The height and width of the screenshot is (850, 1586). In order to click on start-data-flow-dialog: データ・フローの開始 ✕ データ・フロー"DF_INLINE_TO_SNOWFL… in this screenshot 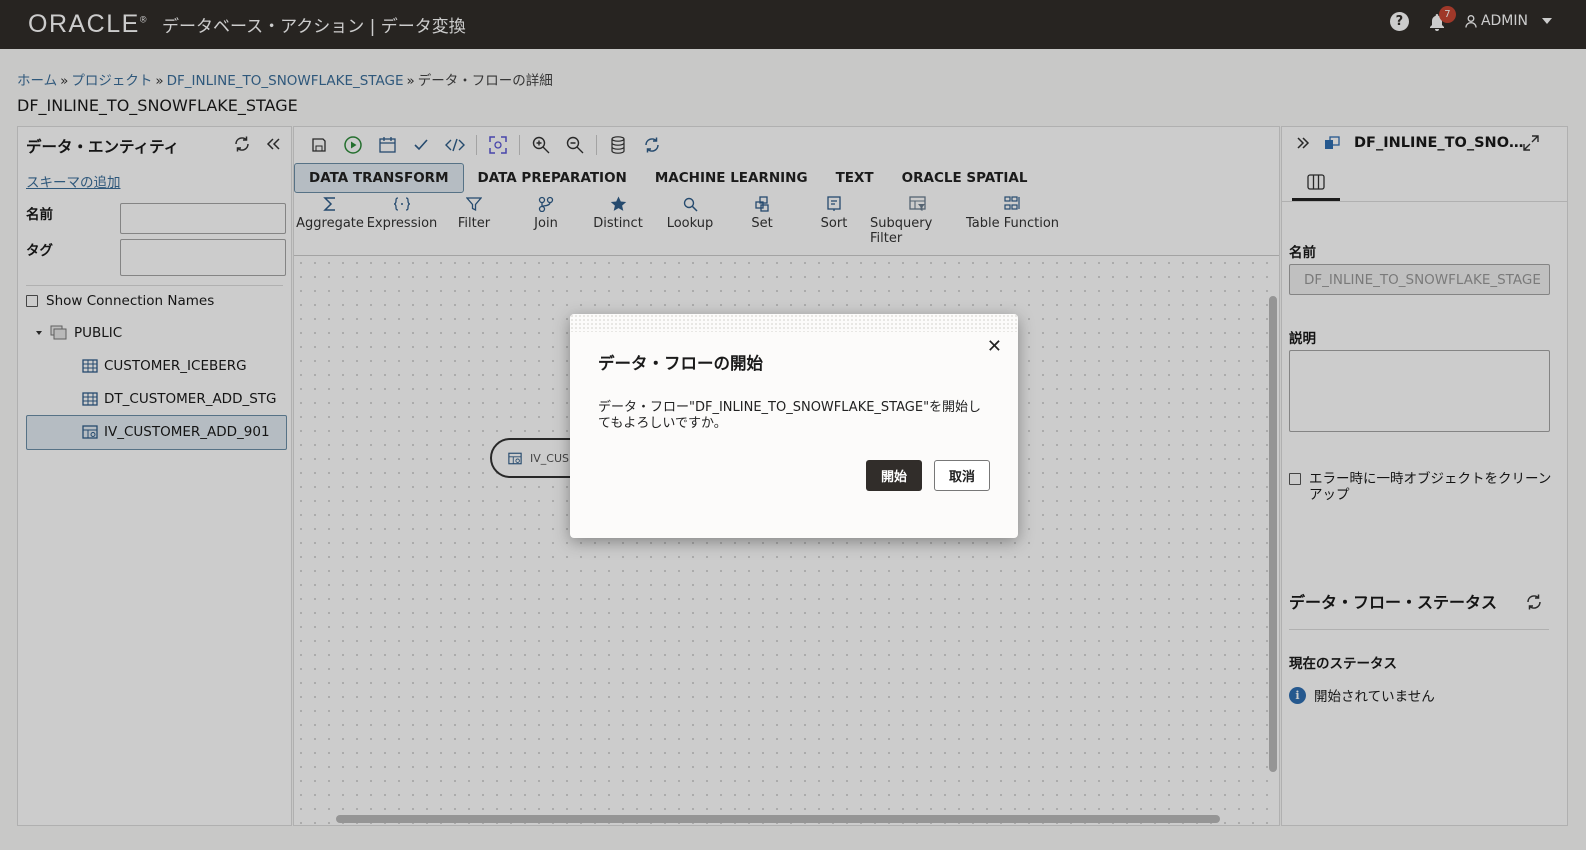, I will do `click(794, 426)`.